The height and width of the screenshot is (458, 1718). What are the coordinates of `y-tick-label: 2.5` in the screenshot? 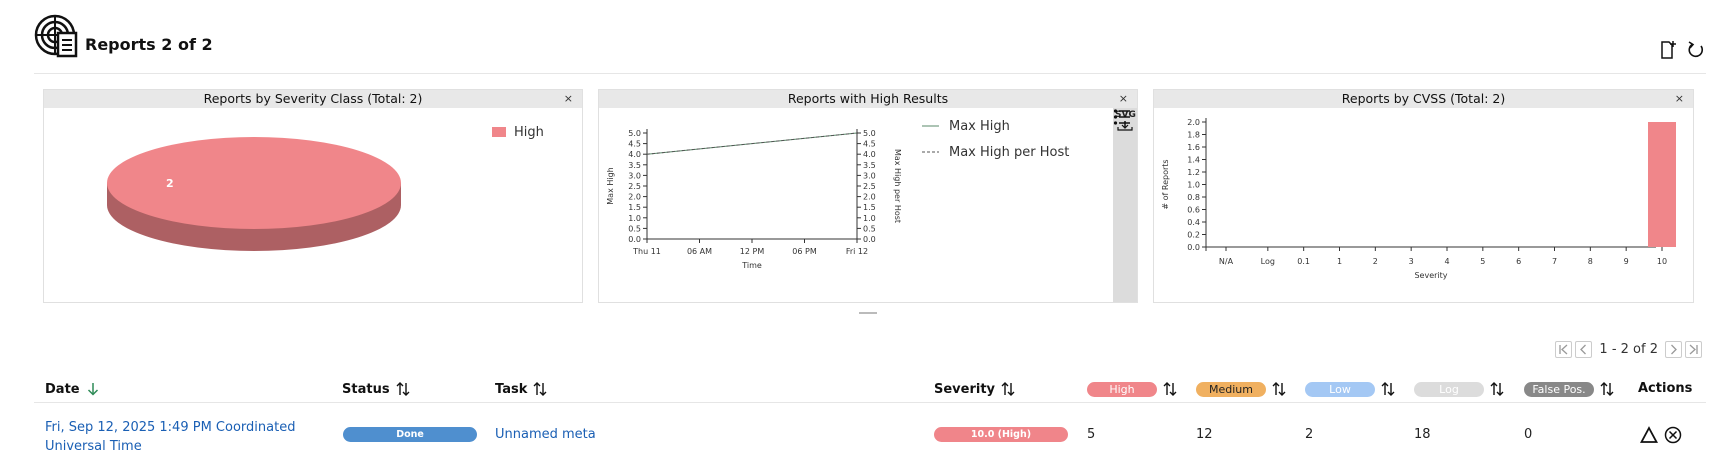 It's located at (634, 186).